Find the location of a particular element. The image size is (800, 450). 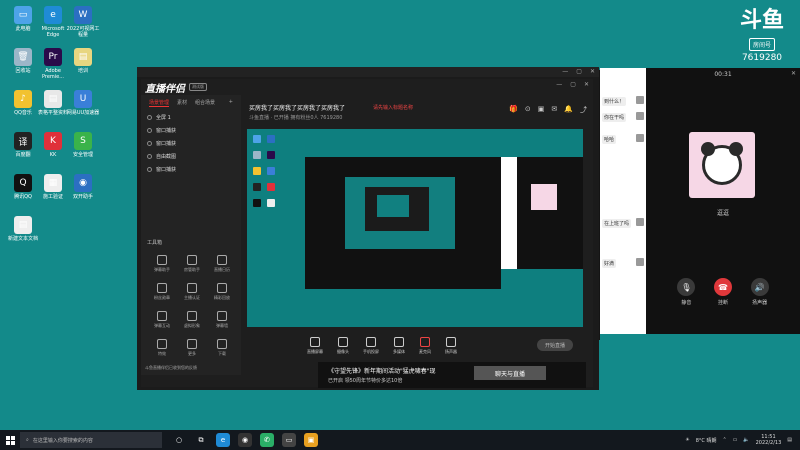

tool-item: 弹幕墙 is located at coordinates (222, 320).